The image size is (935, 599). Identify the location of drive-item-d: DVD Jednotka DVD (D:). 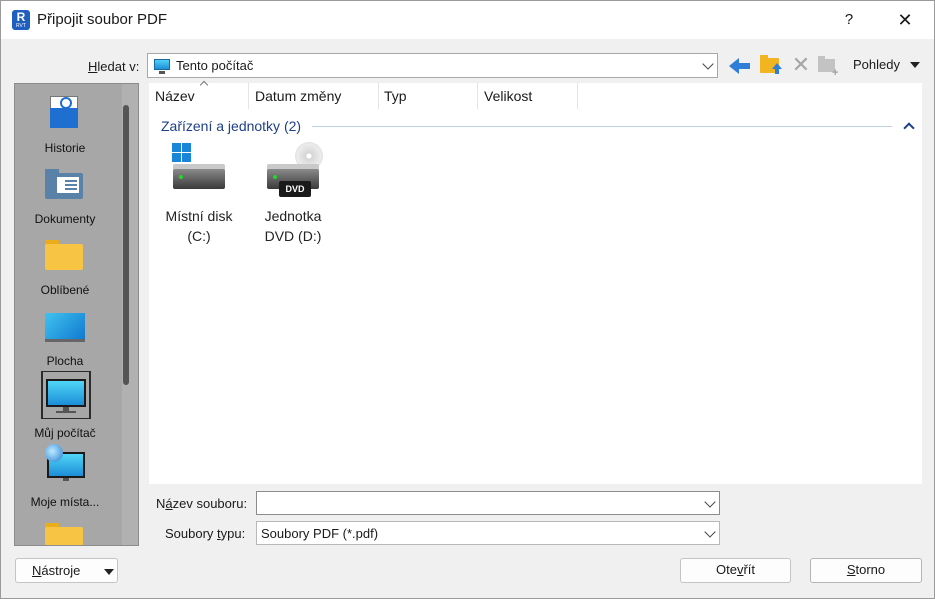
(293, 168).